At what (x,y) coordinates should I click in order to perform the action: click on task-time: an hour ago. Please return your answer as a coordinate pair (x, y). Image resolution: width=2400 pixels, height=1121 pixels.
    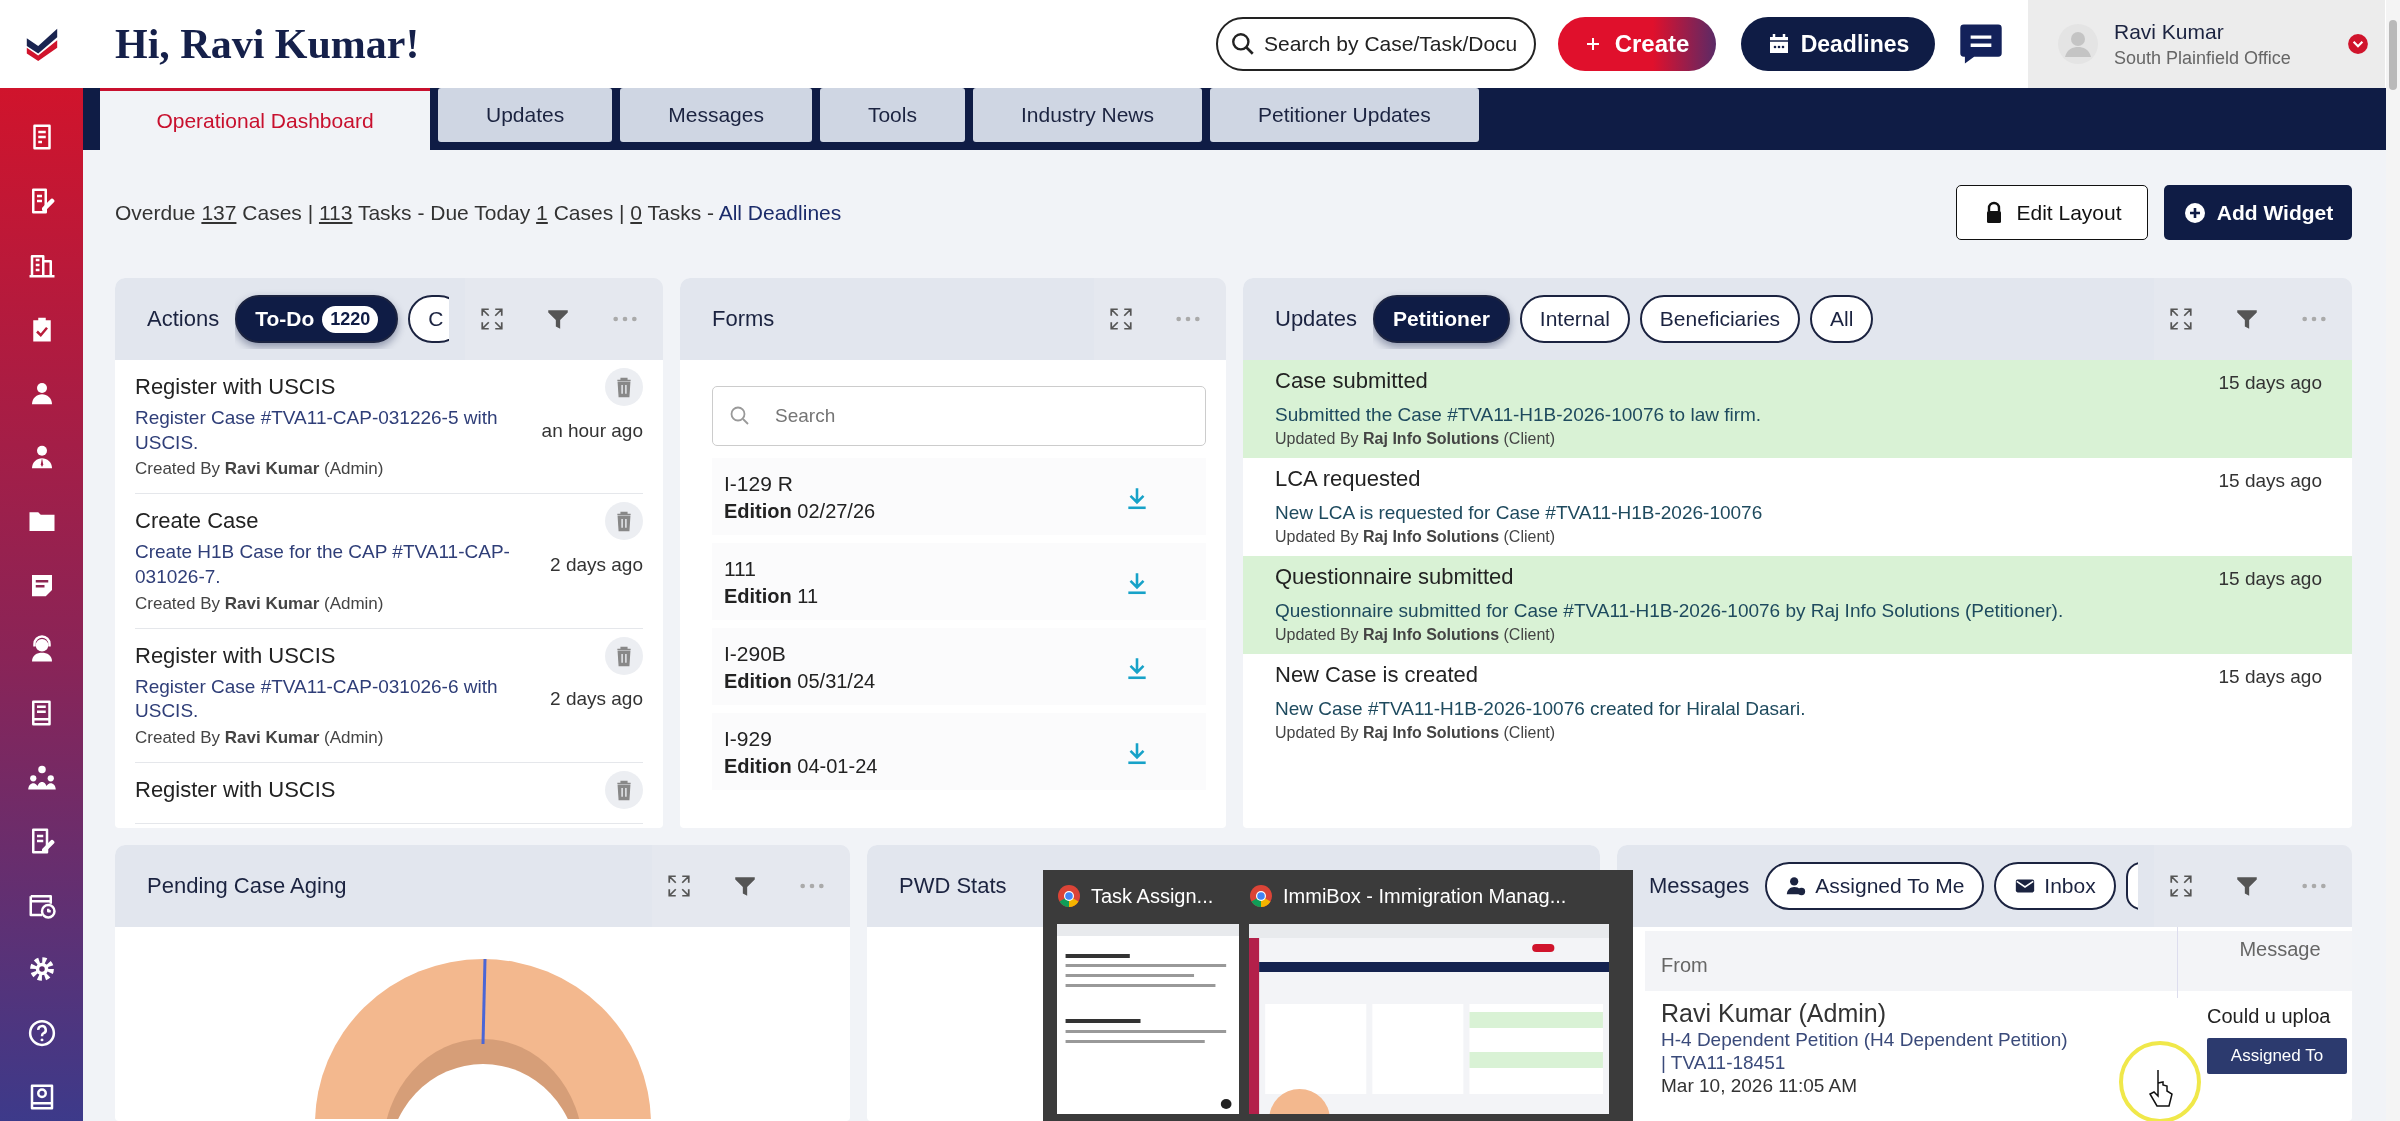
    Looking at the image, I should click on (592, 430).